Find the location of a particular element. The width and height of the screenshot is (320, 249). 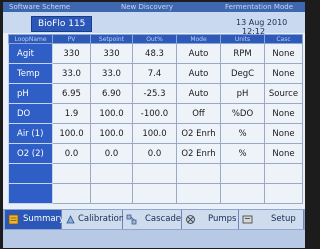

output-cell: 7.4 is located at coordinates (154, 73).